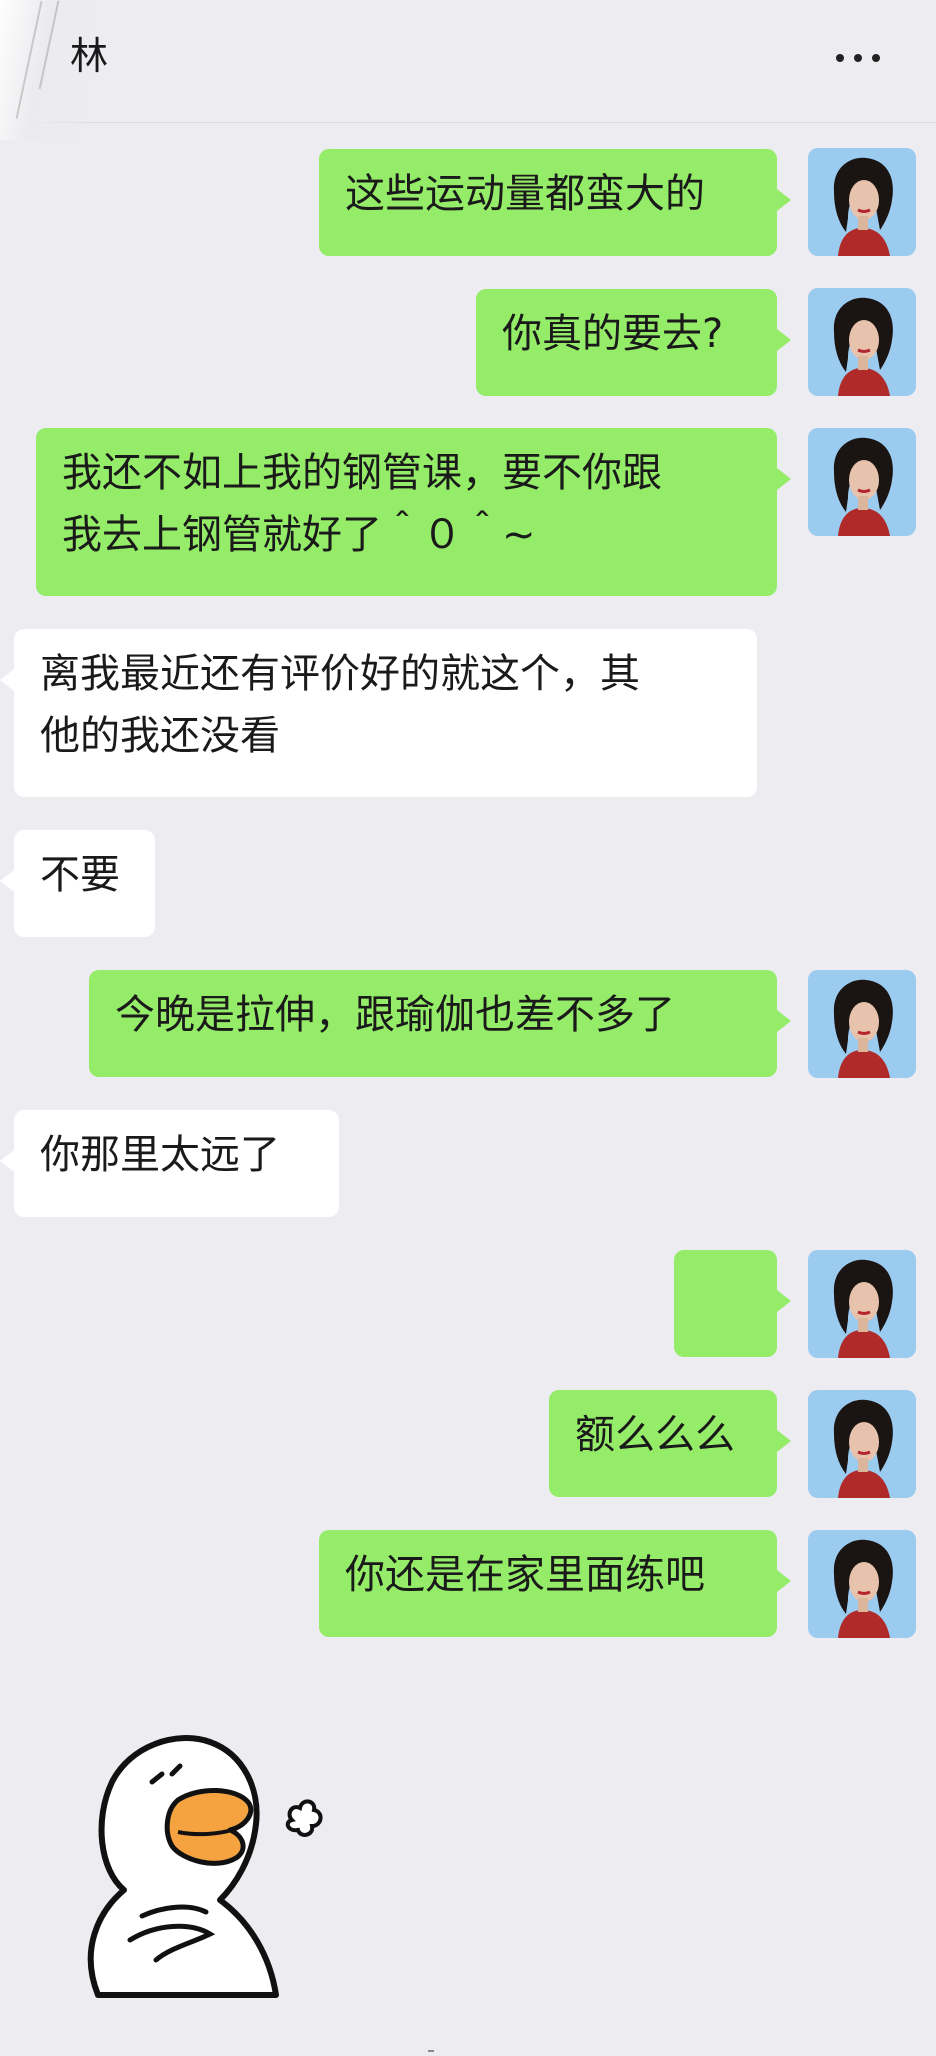 The height and width of the screenshot is (2056, 936). I want to click on chat-bubble-outgoing: 今晚是拉伸，跟瑜伽也差不多了, so click(440, 1023).